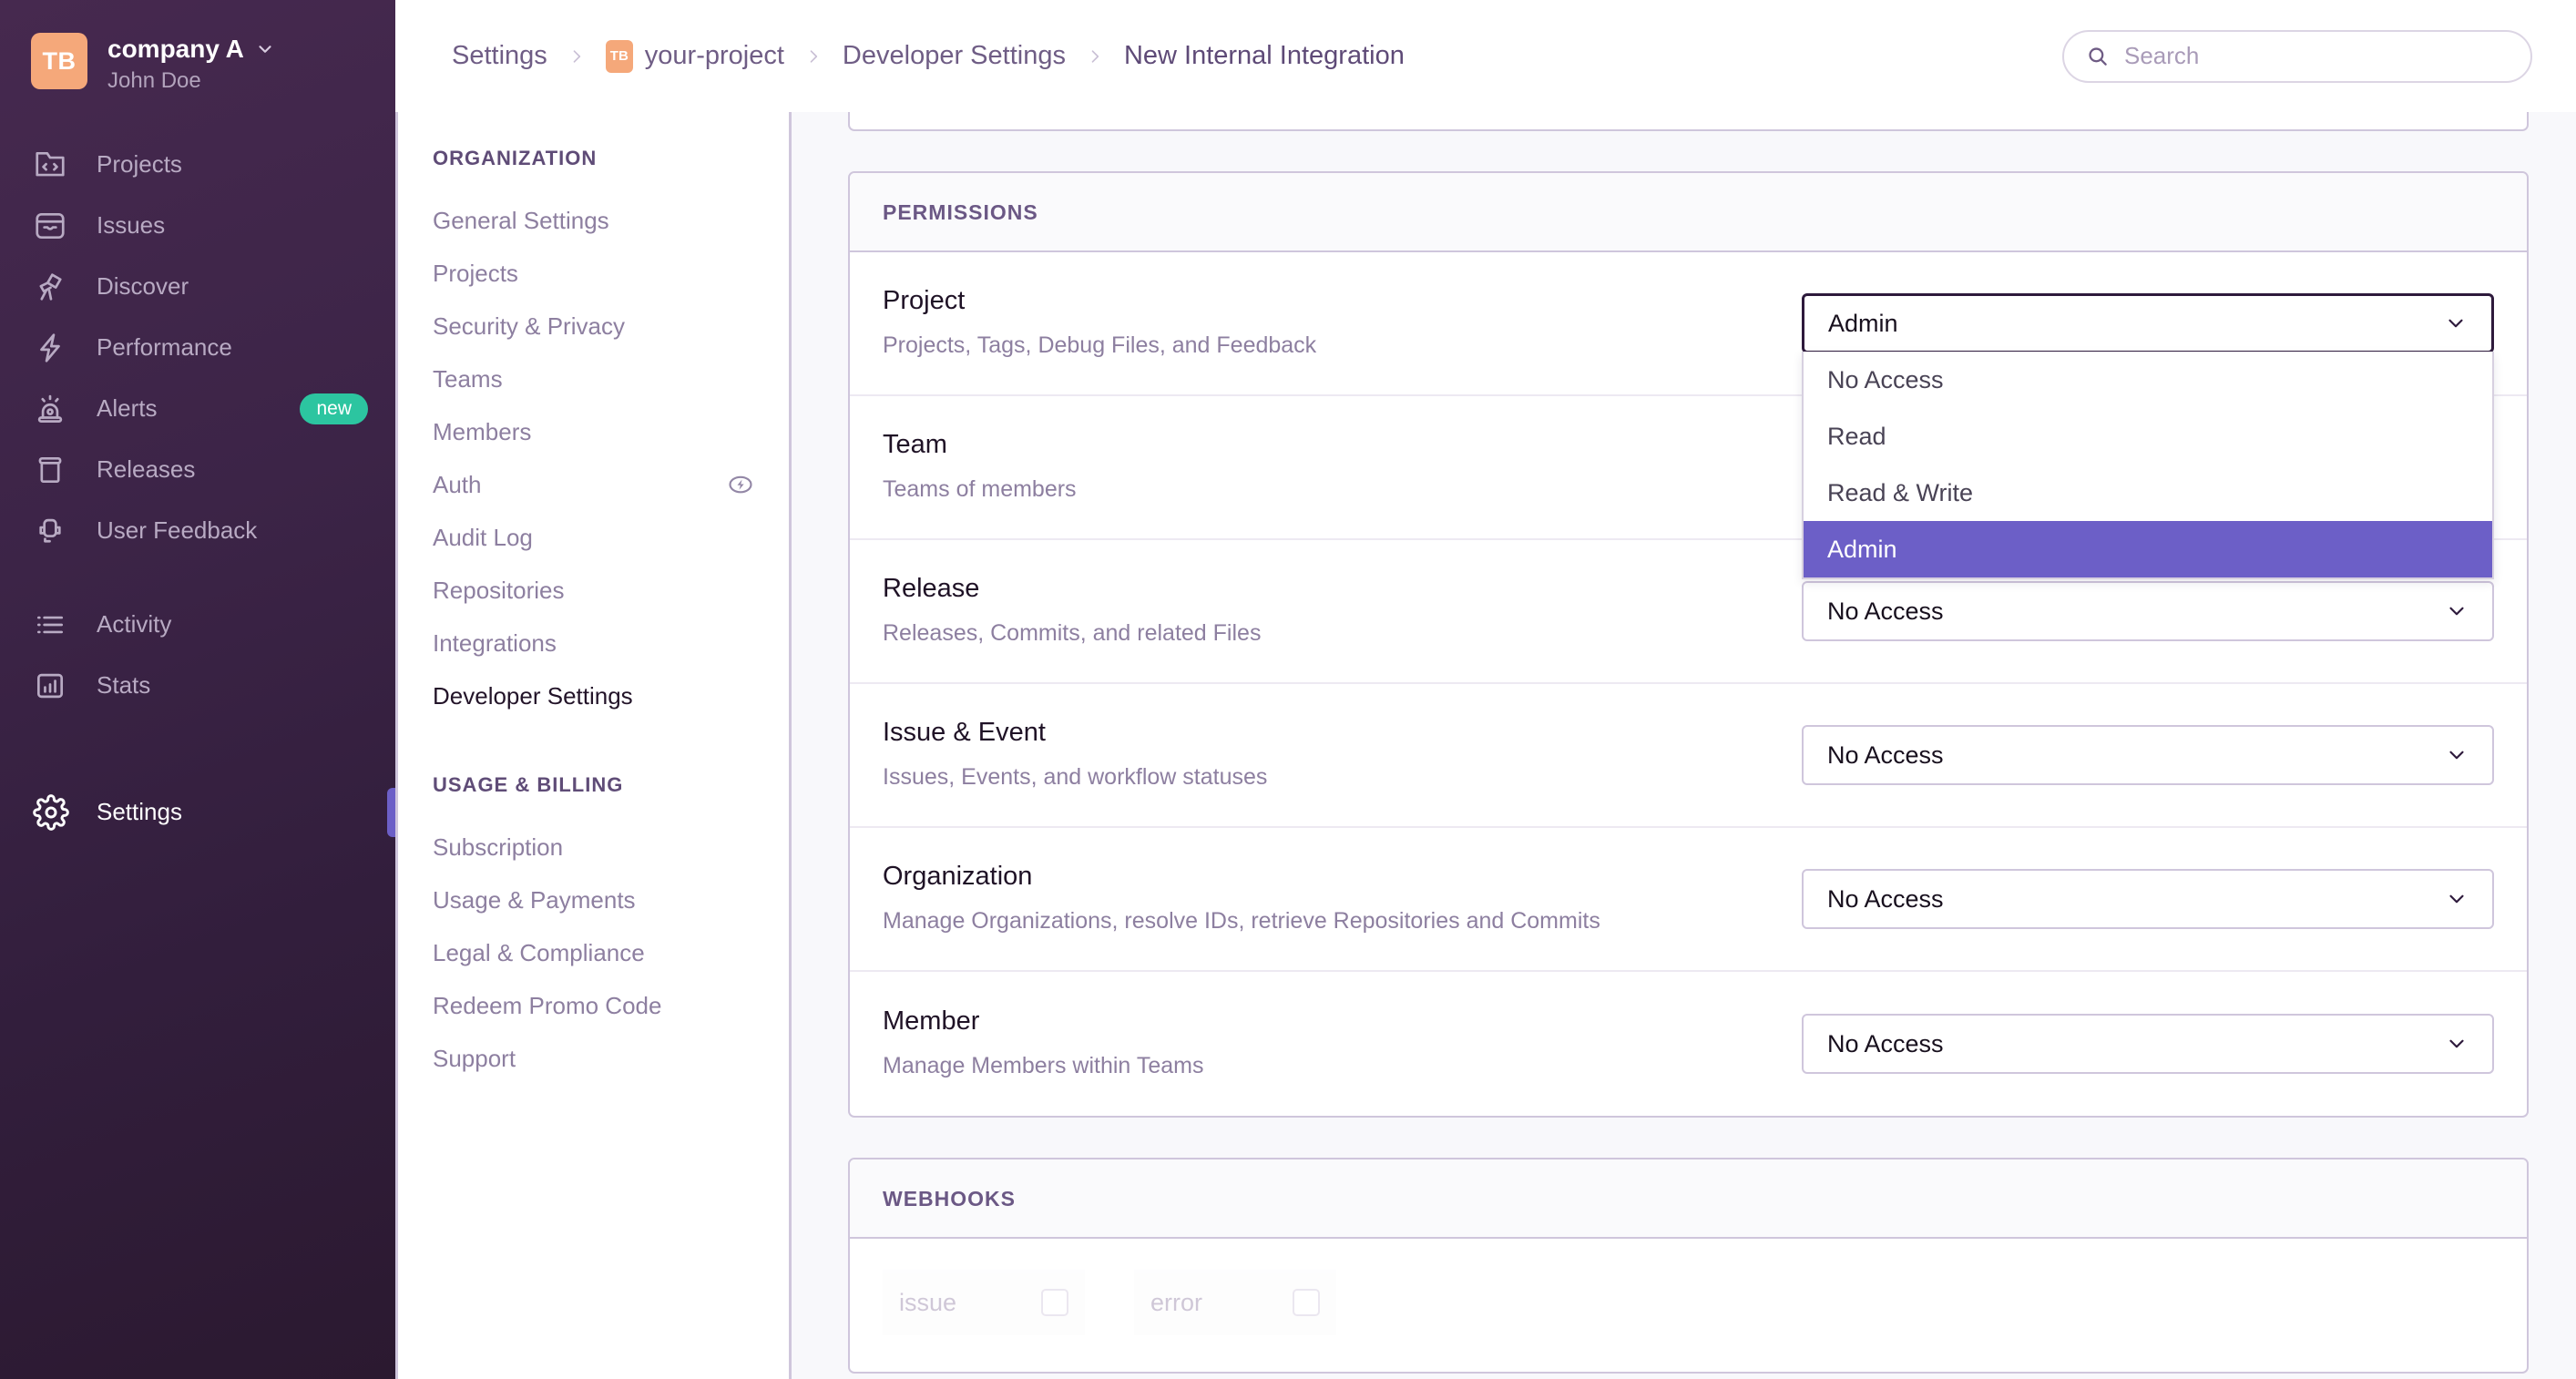 The height and width of the screenshot is (1379, 2576). What do you see at coordinates (54, 686) in the screenshot?
I see `bar-chart-icon` at bounding box center [54, 686].